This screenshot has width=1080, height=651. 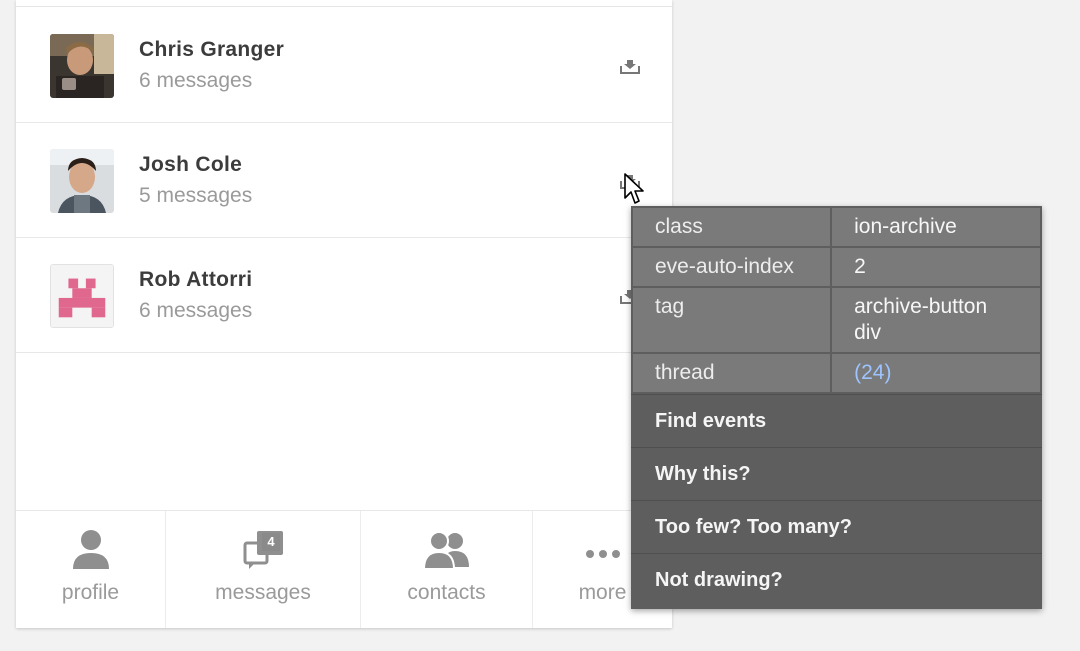 I want to click on thread-link: (24), so click(x=936, y=373).